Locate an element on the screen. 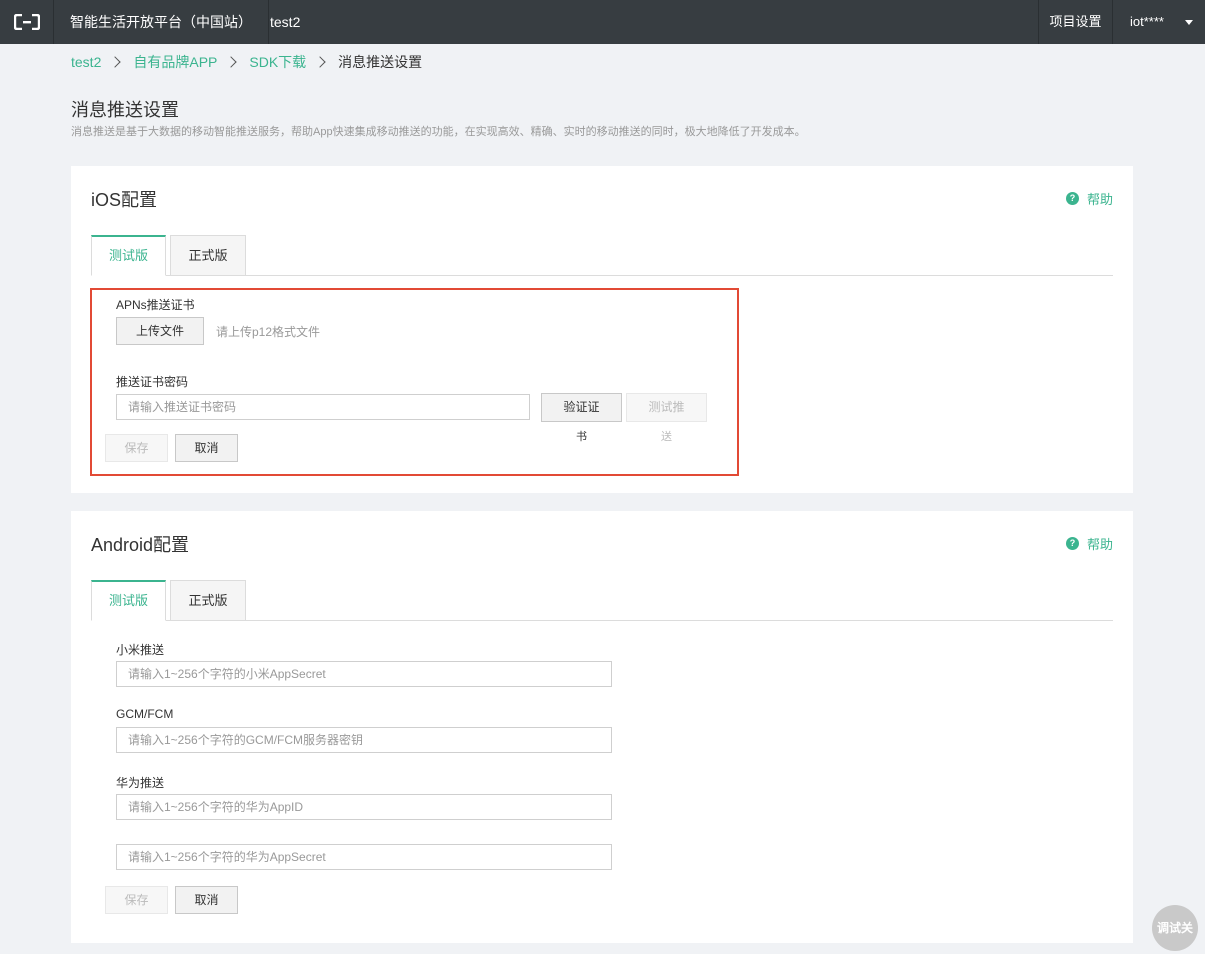 This screenshot has width=1205, height=954. tab-android-test: 测试版 is located at coordinates (128, 600).